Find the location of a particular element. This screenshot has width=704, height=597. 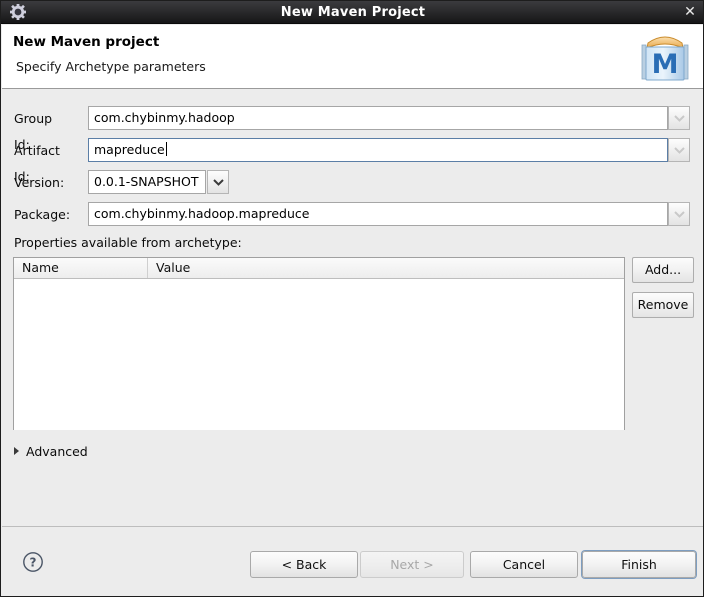

advanced-label: Advanced is located at coordinates (57, 451).